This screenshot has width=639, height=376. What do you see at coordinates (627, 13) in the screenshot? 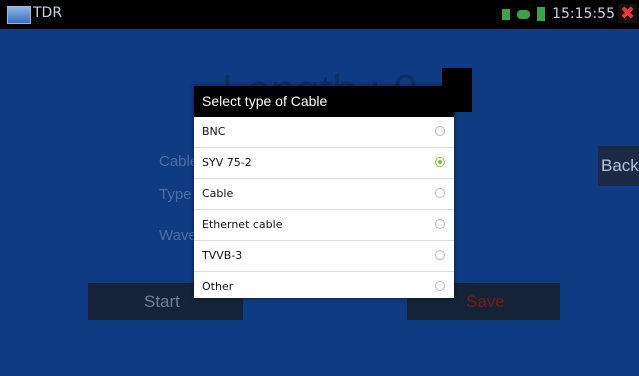
I see `close-icon: ✖` at bounding box center [627, 13].